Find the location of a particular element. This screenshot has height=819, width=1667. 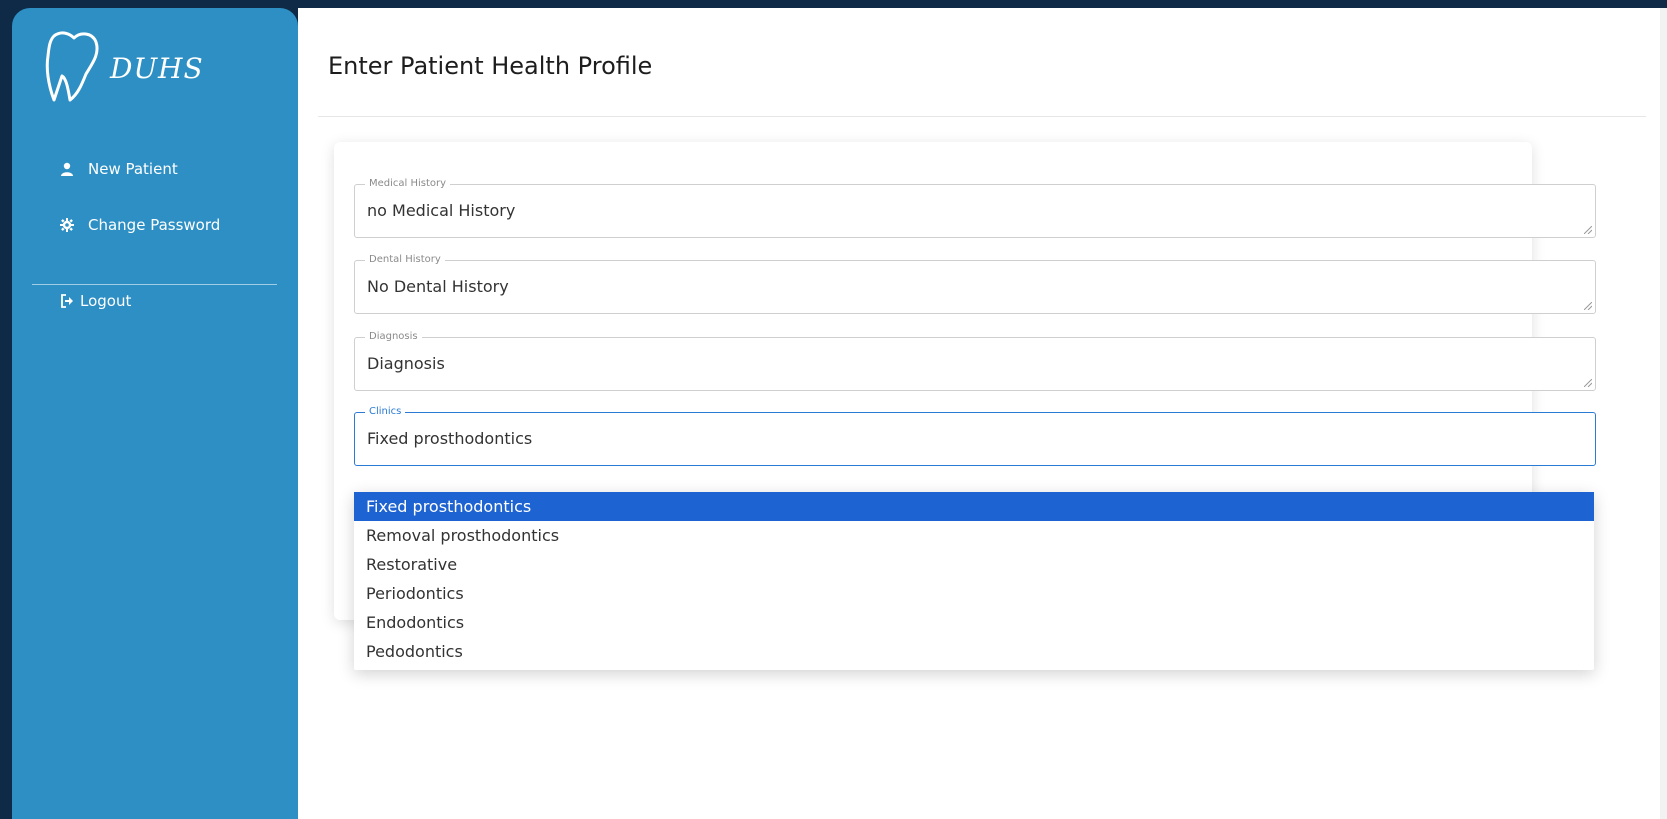

sidebar-item-label: Logout is located at coordinates (106, 301).